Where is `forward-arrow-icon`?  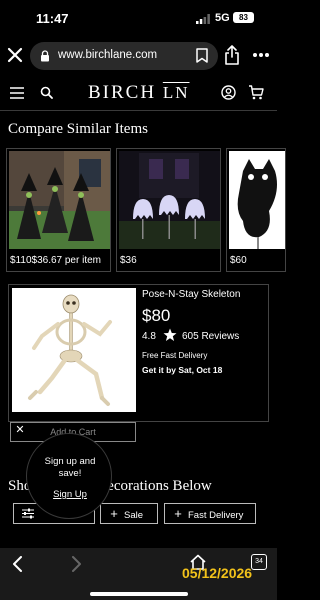 forward-arrow-icon is located at coordinates (76, 564).